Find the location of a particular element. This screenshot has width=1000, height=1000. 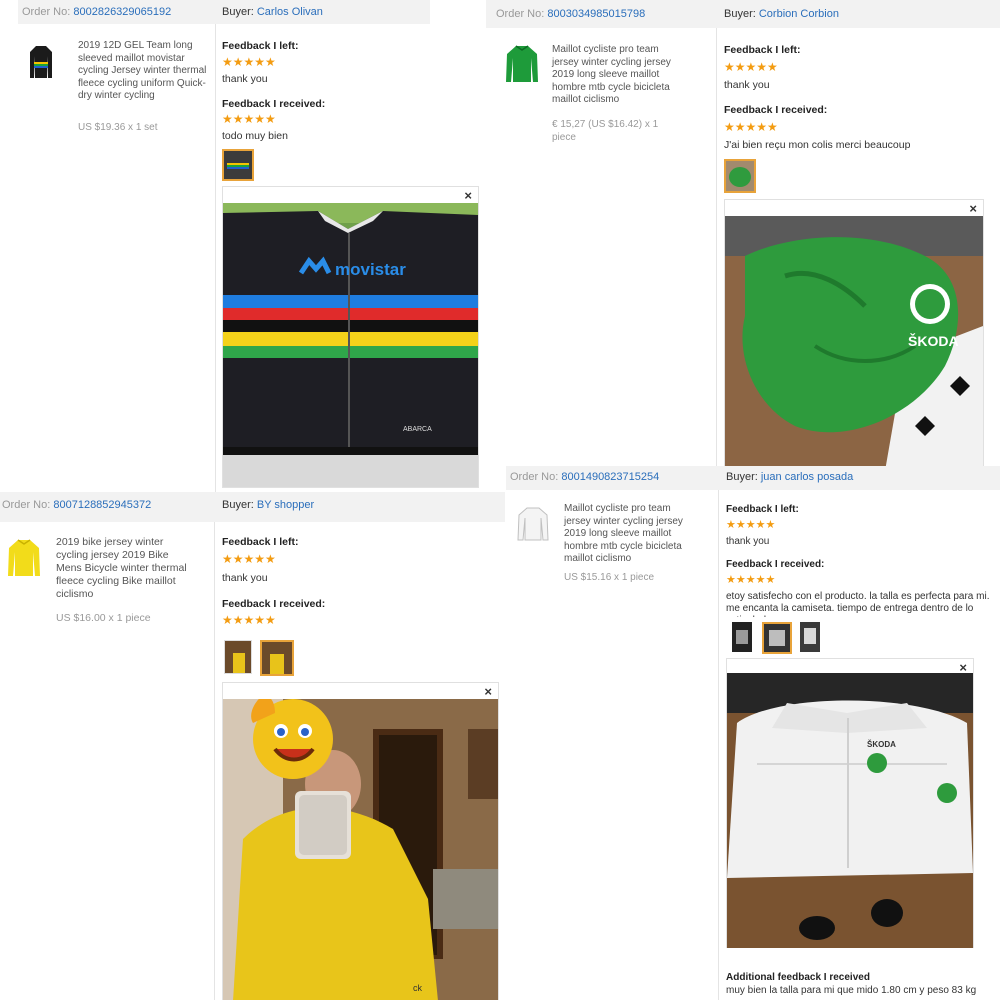

review-photo-white-jersey: ŠKODA is located at coordinates (850, 810).